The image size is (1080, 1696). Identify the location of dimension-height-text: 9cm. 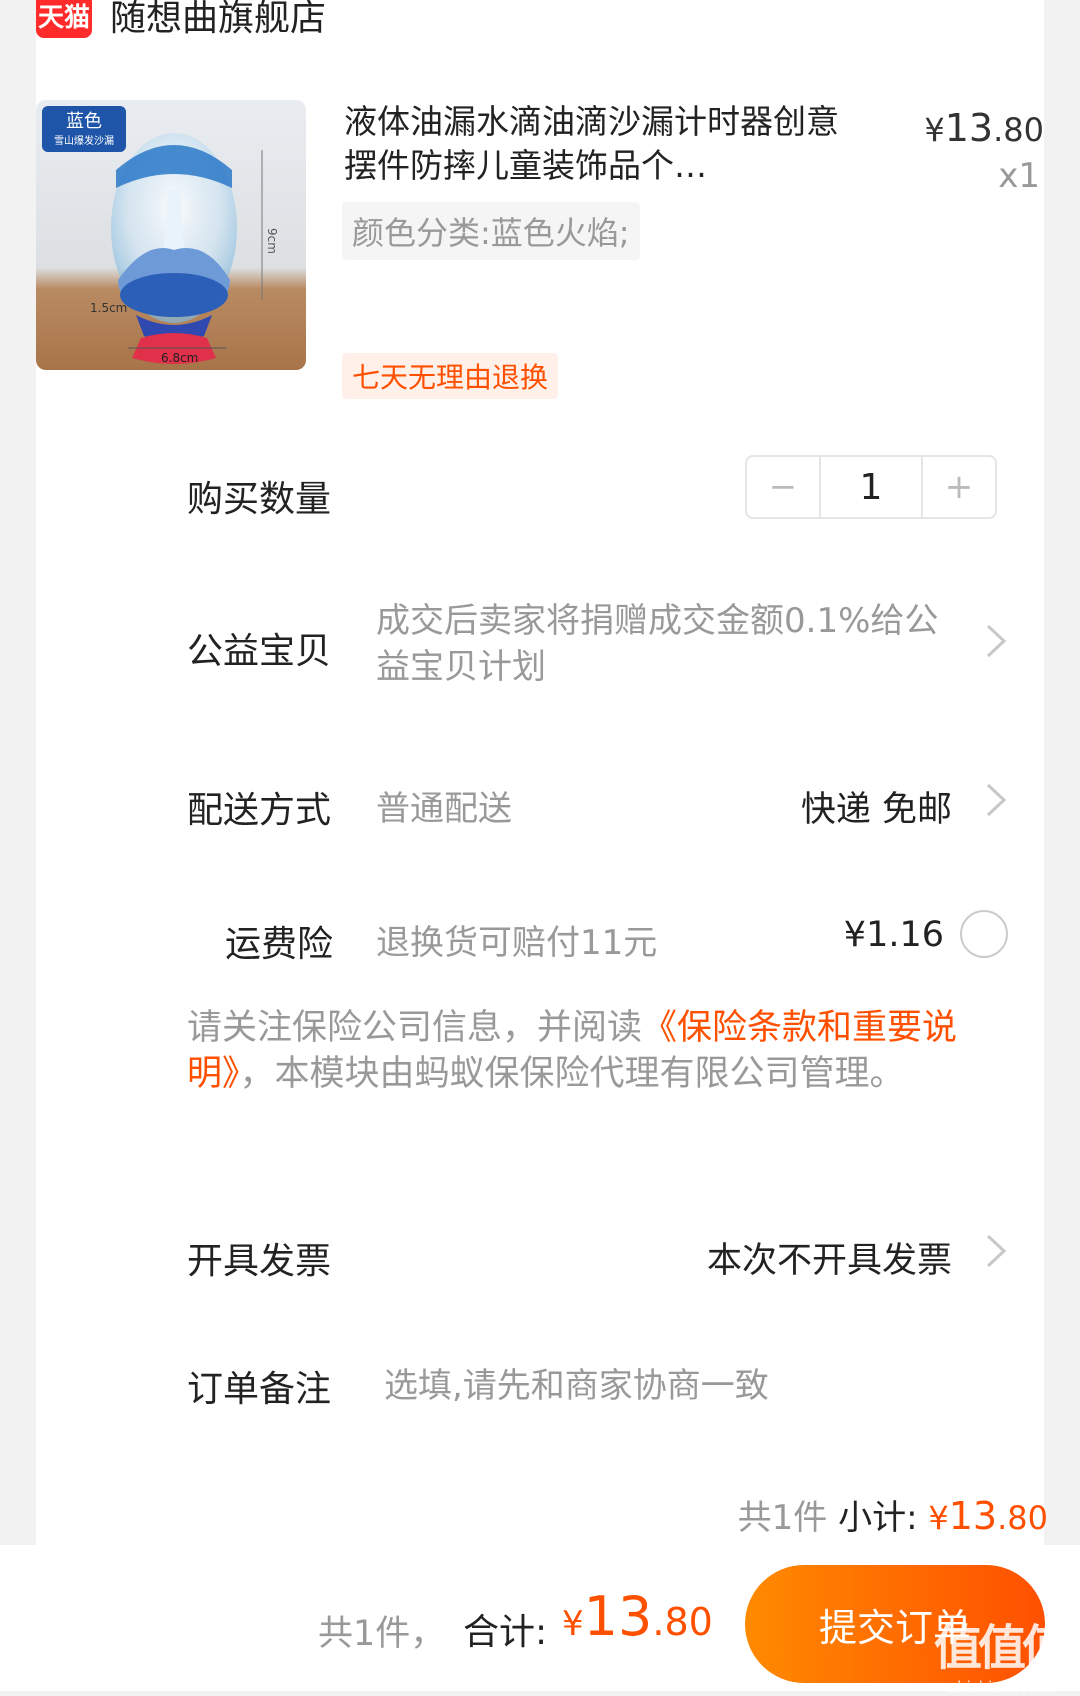
(272, 241).